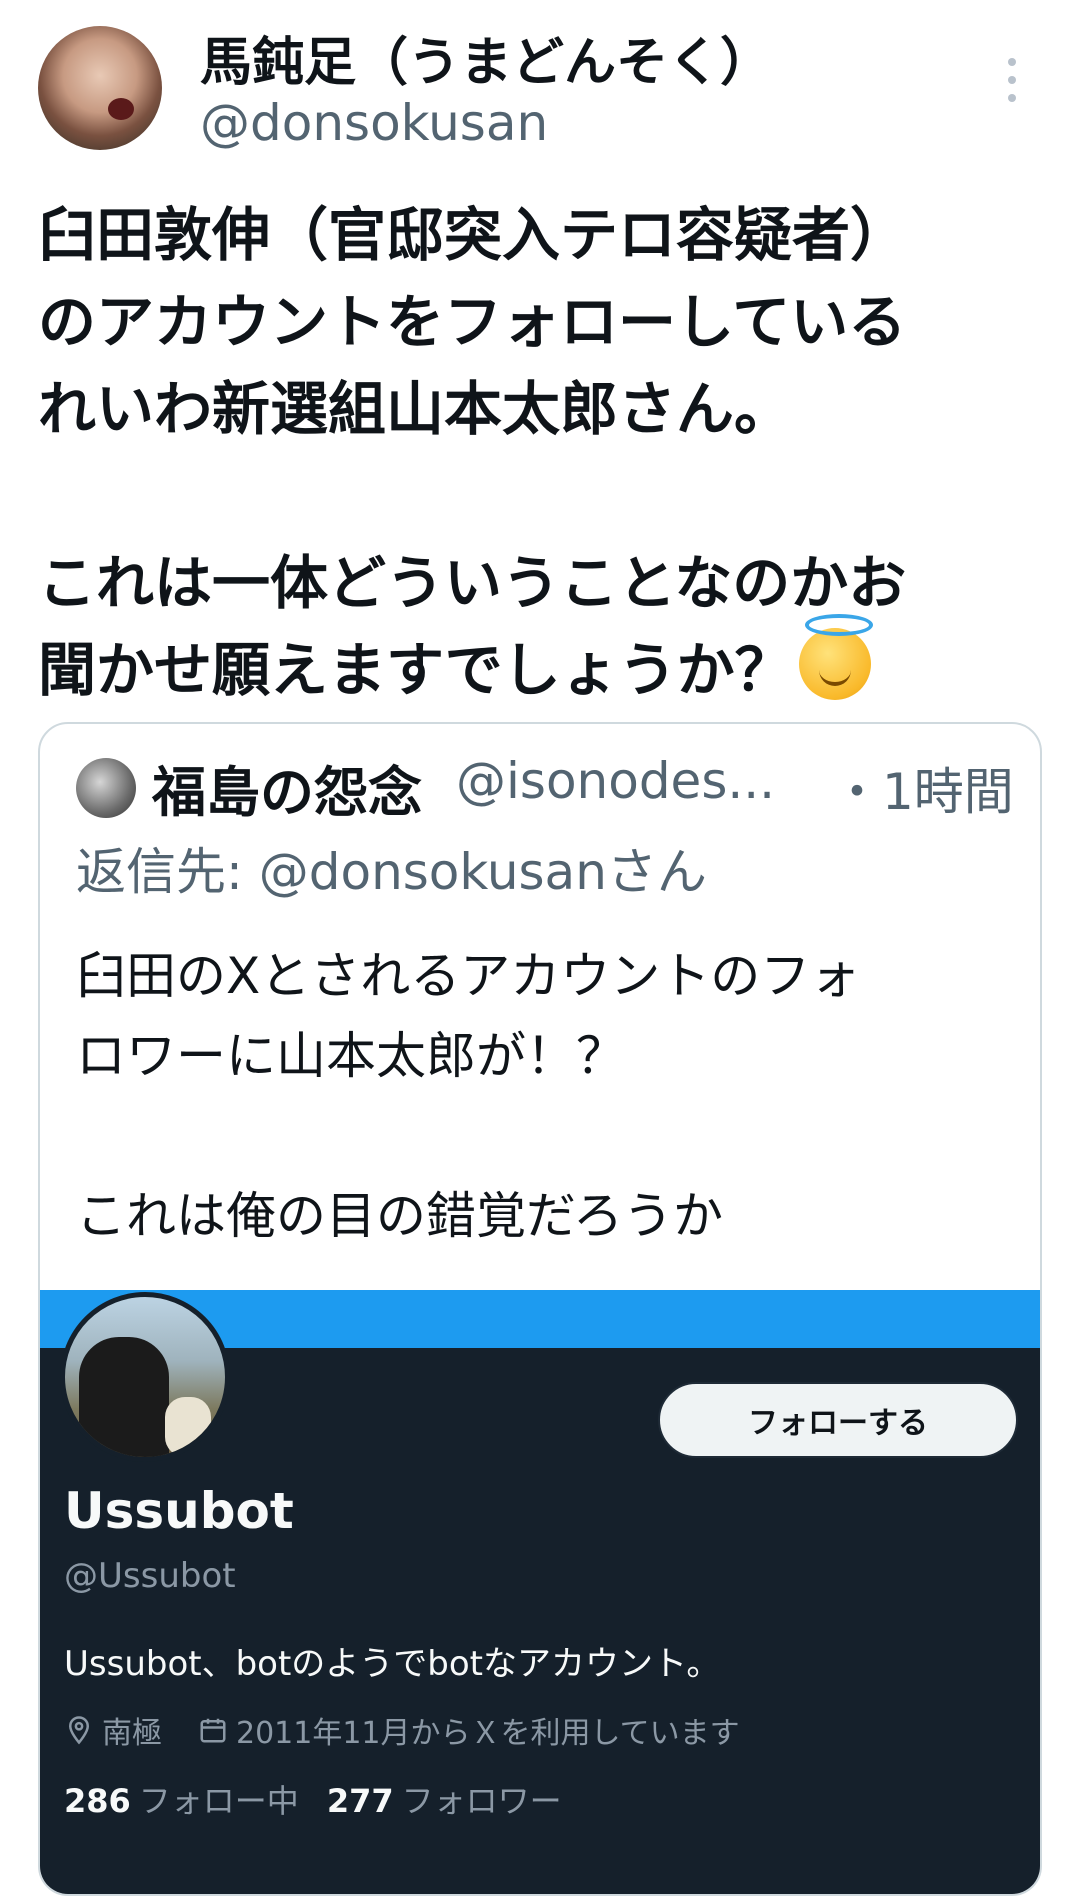 The width and height of the screenshot is (1080, 1896). I want to click on profile-meta: 南極 2011年11月からＸを利用しています, so click(402, 1730).